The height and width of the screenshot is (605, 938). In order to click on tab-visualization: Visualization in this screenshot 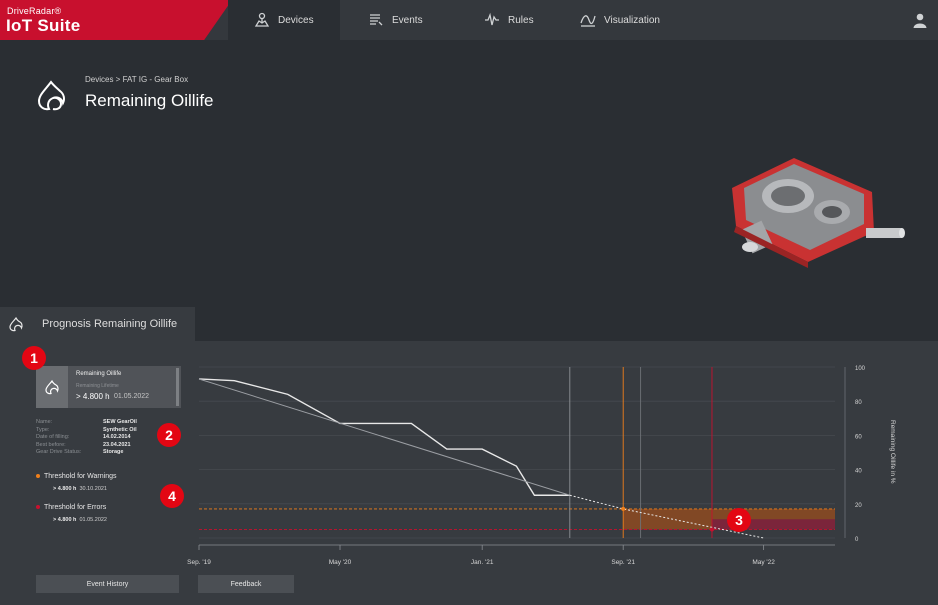, I will do `click(620, 20)`.